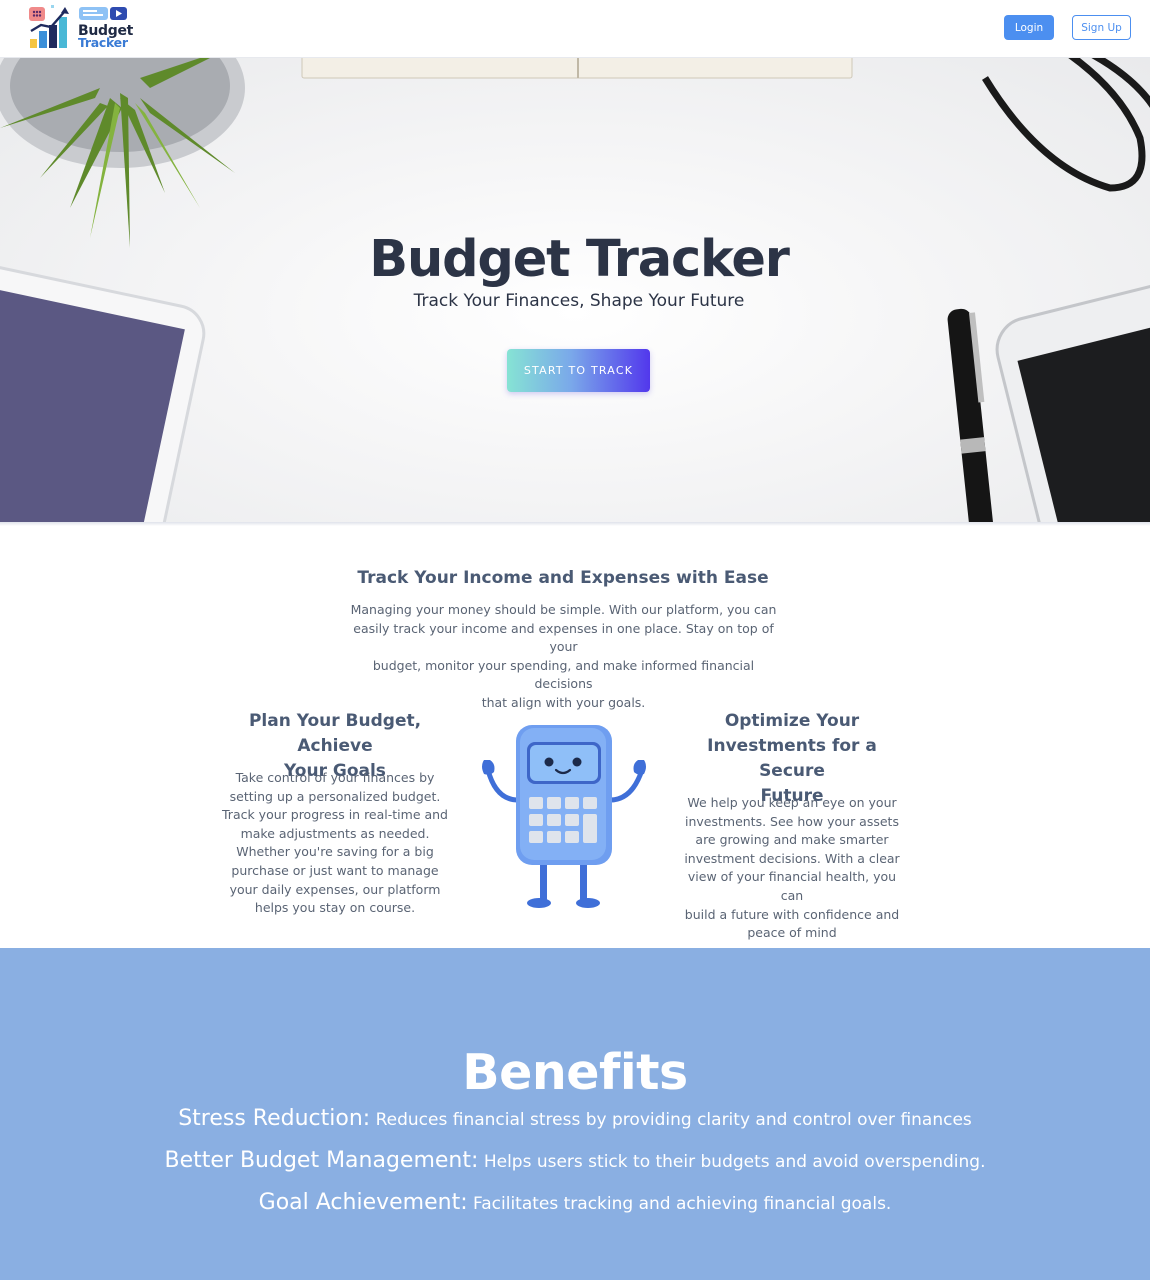 Image resolution: width=1150 pixels, height=1280 pixels. What do you see at coordinates (579, 301) in the screenshot?
I see `hero-subtitle: Track Your Finances, Shape Your Future` at bounding box center [579, 301].